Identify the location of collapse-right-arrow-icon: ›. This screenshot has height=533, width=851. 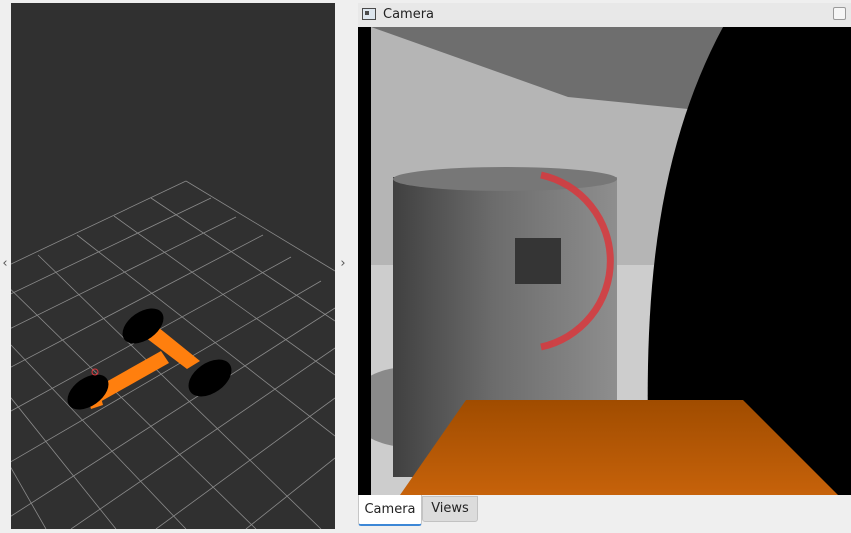
(343, 264).